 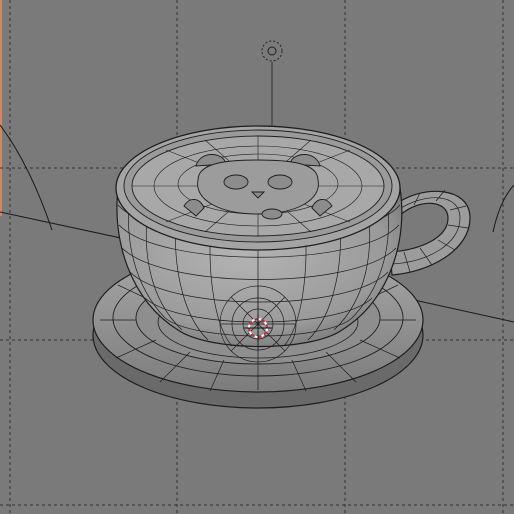 I want to click on region-edge-highlight, so click(x=1, y=108).